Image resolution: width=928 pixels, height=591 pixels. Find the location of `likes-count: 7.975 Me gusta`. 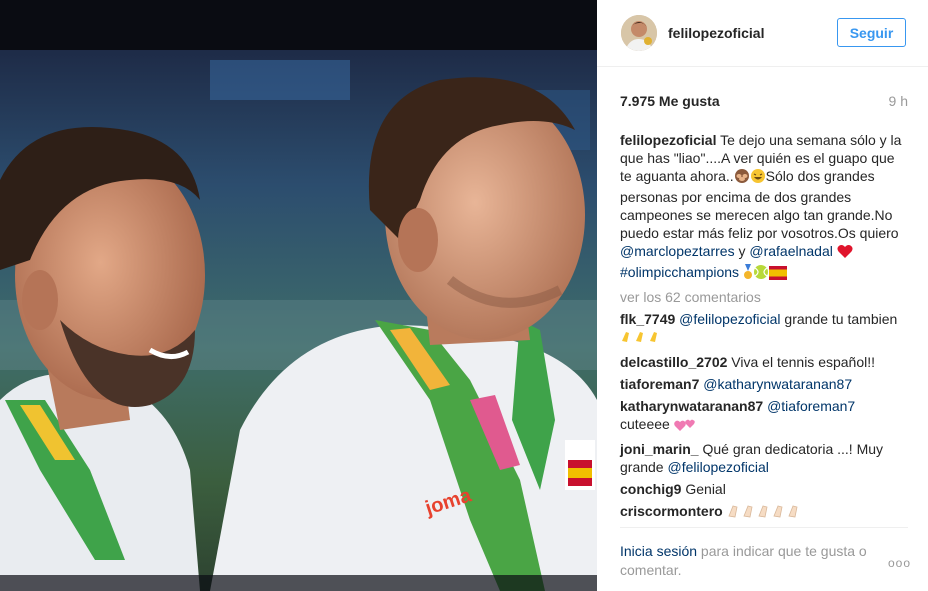

likes-count: 7.975 Me gusta is located at coordinates (670, 101).